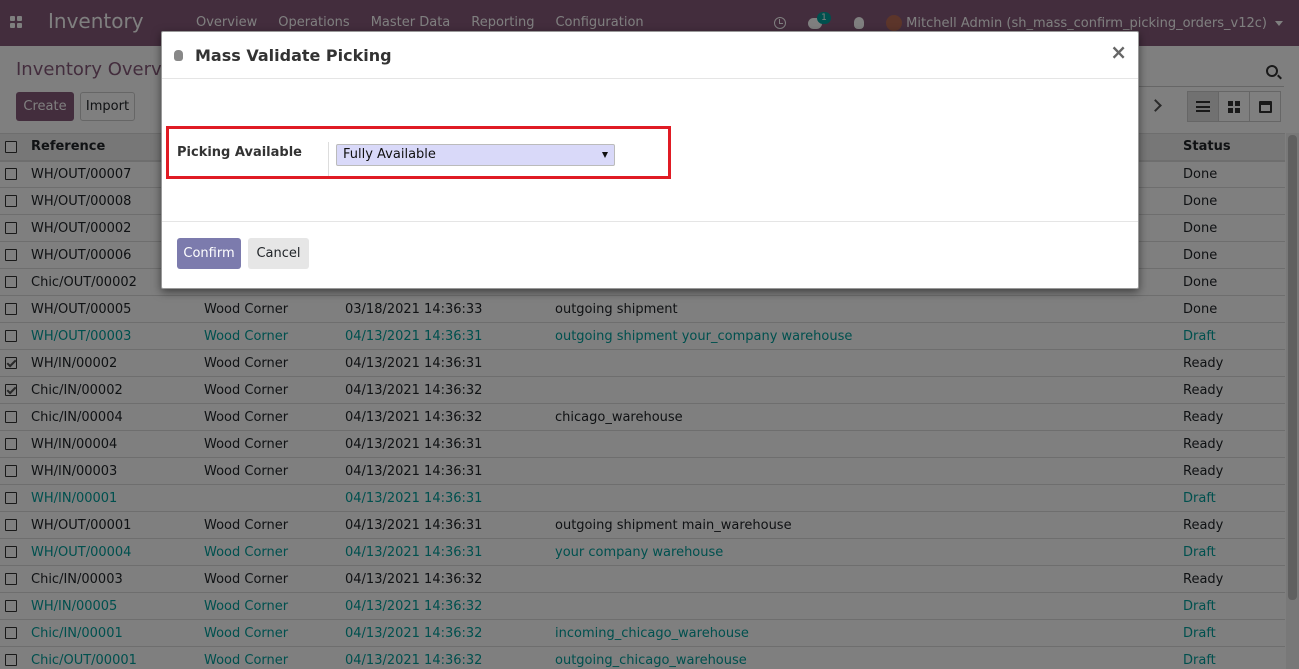  What do you see at coordinates (278, 253) in the screenshot?
I see `cancel-button: Cancel` at bounding box center [278, 253].